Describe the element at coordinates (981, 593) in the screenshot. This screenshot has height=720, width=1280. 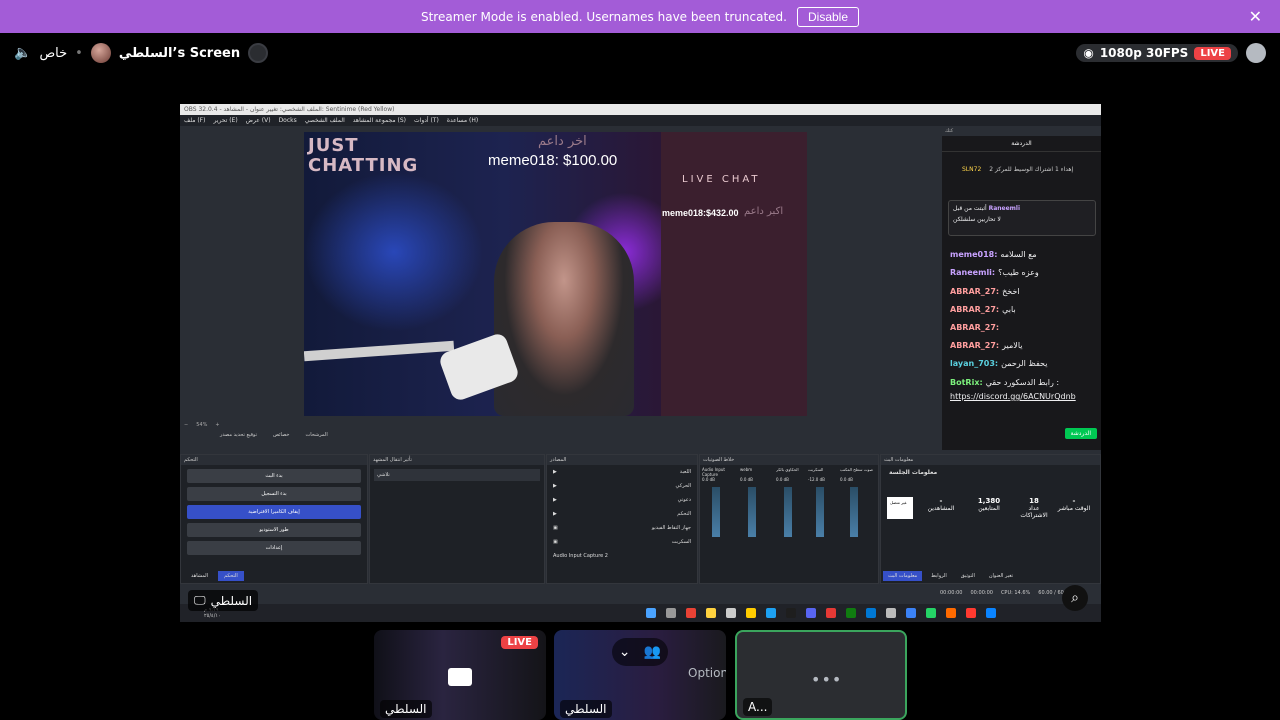
I see `record-time: 00:00:00` at that location.